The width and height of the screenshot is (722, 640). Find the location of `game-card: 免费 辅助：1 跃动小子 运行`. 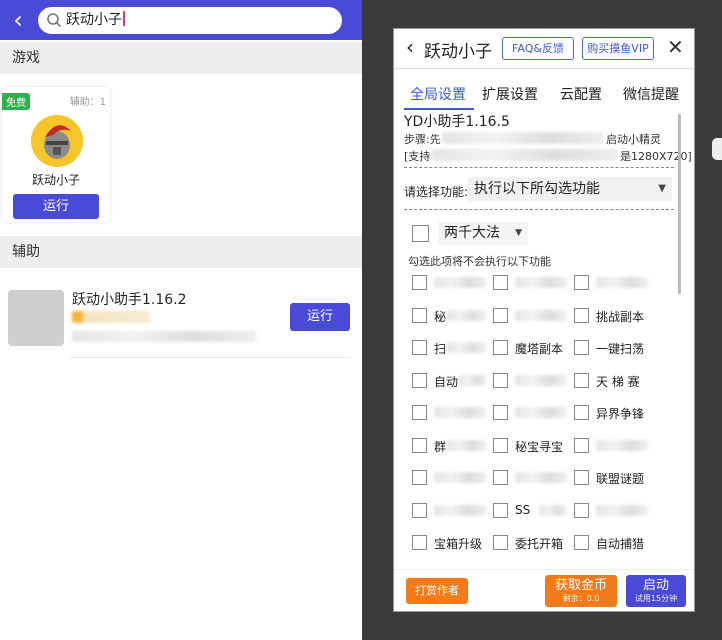

game-card: 免费 辅助：1 跃动小子 运行 is located at coordinates (56, 154).